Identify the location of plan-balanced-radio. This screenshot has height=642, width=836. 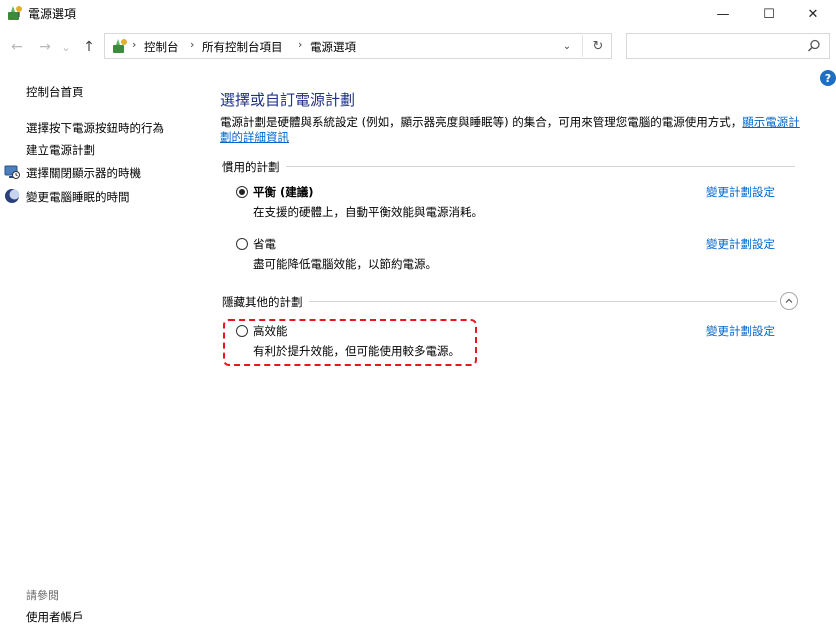
(242, 192).